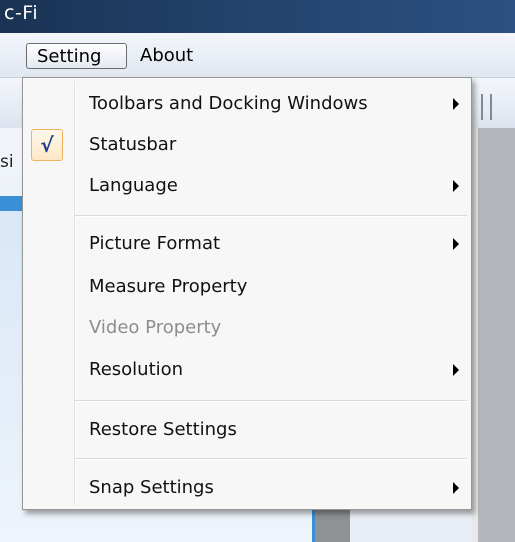  I want to click on menu-item-toolbars: Toolbars and Docking Windows, so click(247, 104).